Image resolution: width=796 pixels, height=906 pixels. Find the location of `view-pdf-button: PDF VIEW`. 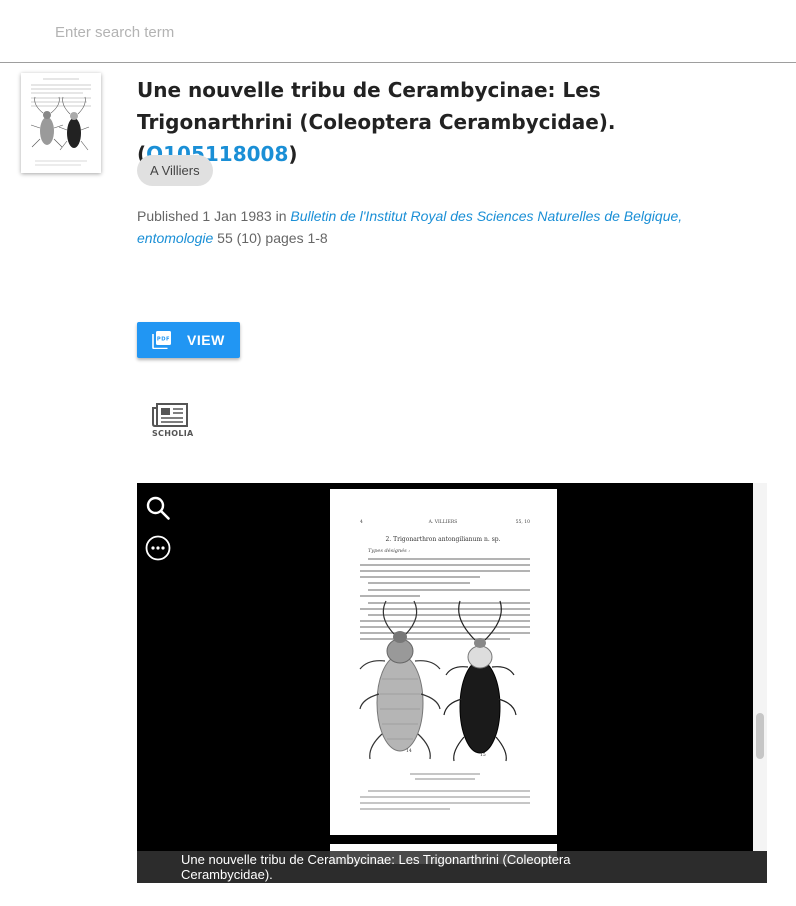

view-pdf-button: PDF VIEW is located at coordinates (188, 340).